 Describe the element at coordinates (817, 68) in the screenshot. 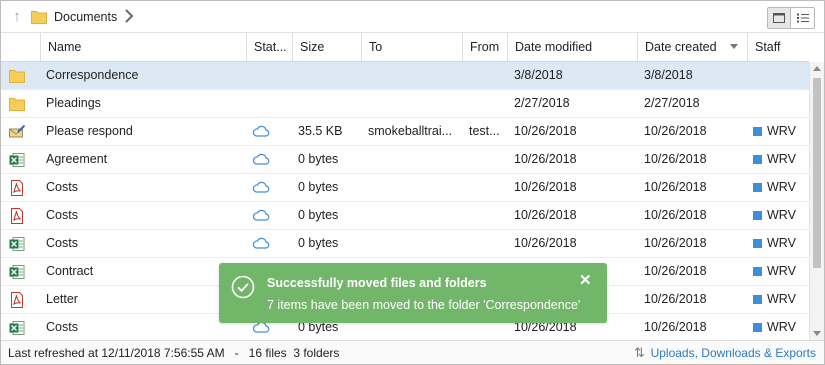

I see `scroll-up-icon` at that location.